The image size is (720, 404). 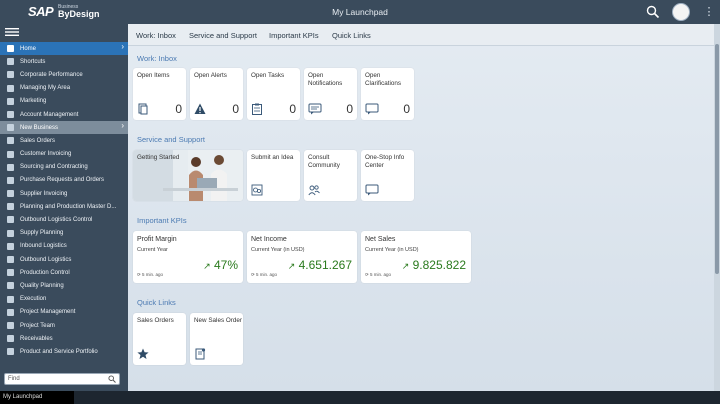 What do you see at coordinates (10, 325) in the screenshot?
I see `team-icon` at bounding box center [10, 325].